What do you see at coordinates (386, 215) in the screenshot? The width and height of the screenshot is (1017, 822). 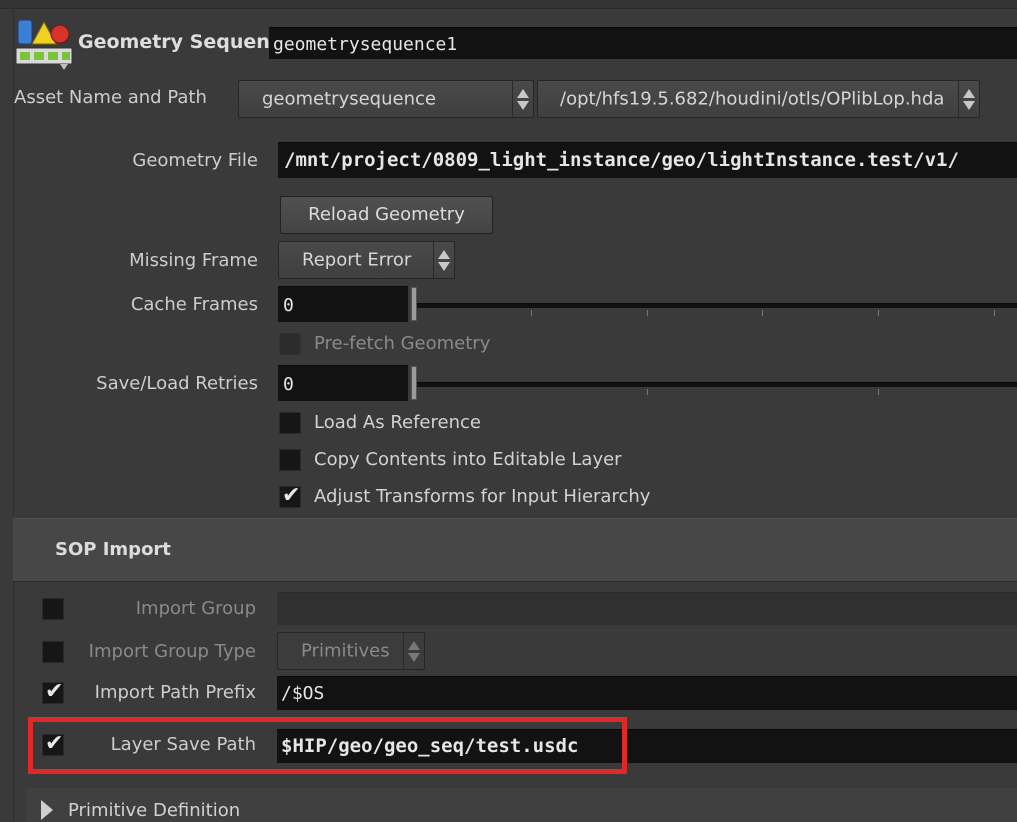 I see `reload-geometry-button: Reload Geometry` at bounding box center [386, 215].